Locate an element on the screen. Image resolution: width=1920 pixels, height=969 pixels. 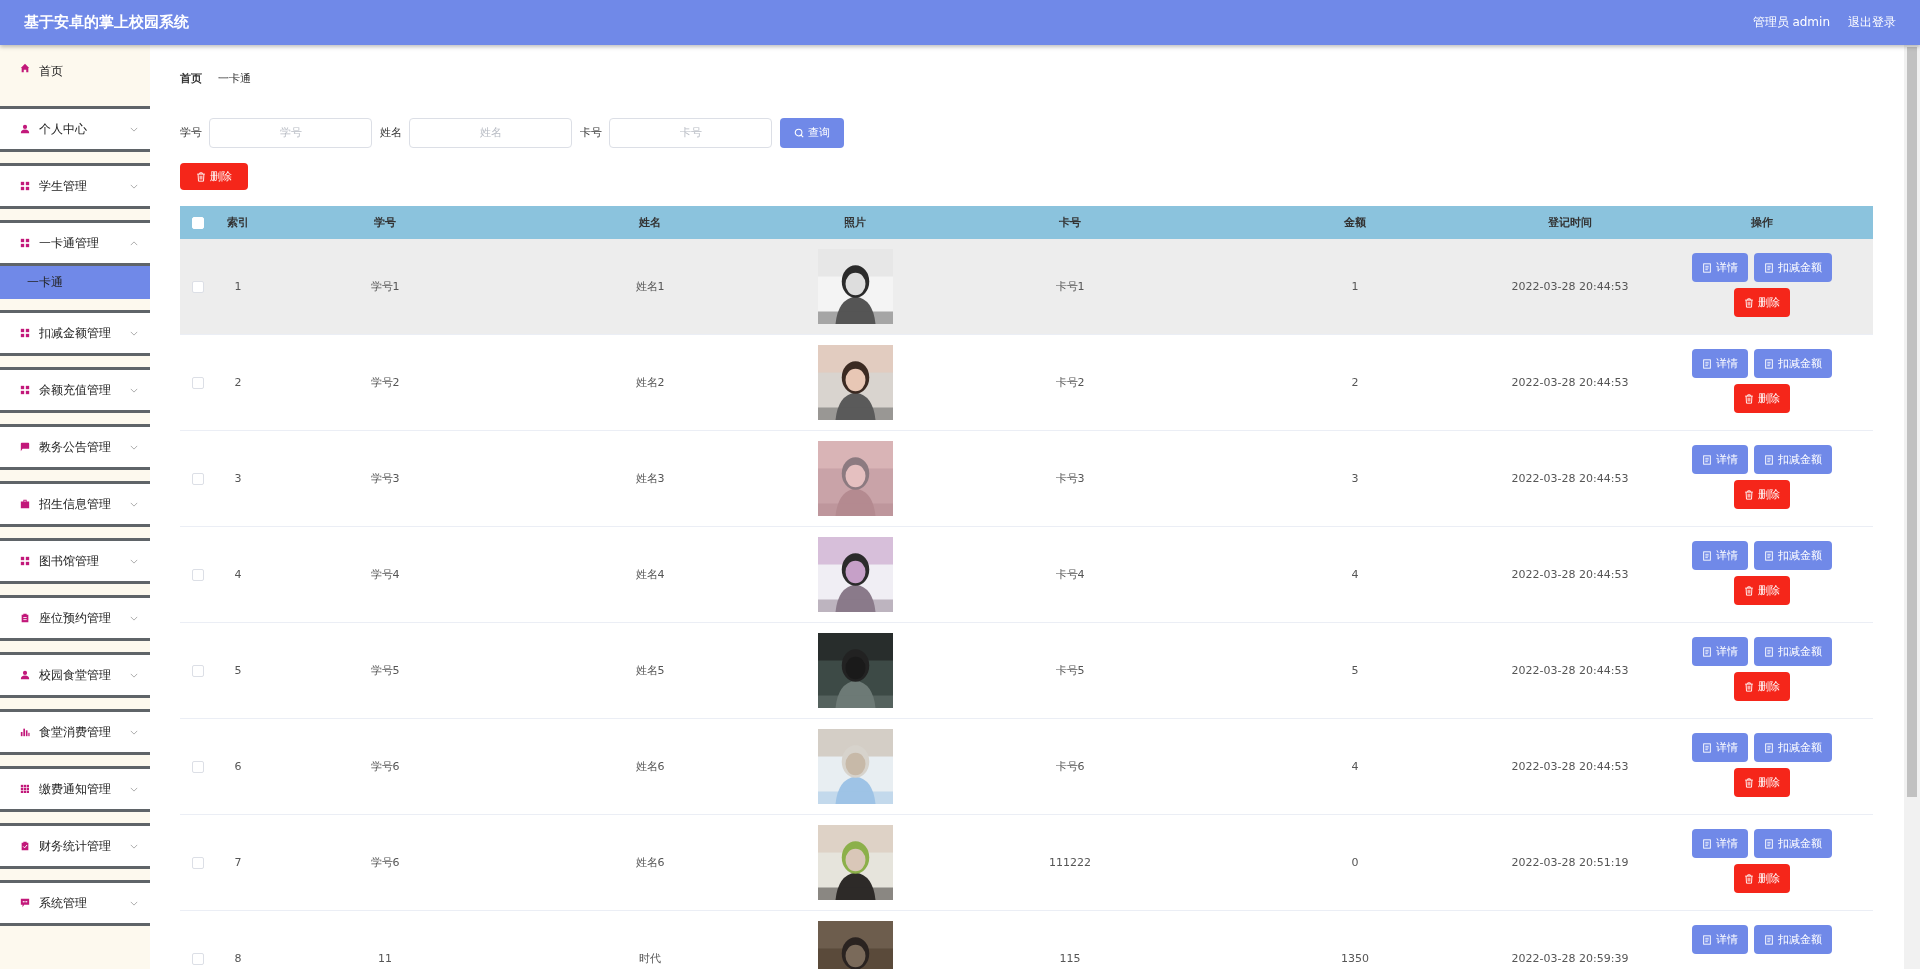
table-row: 1 学号1 姓名1 卡号1 1 2022-03-28 20:44:53 详情 扣减金额 删除 is located at coordinates (1026, 287).